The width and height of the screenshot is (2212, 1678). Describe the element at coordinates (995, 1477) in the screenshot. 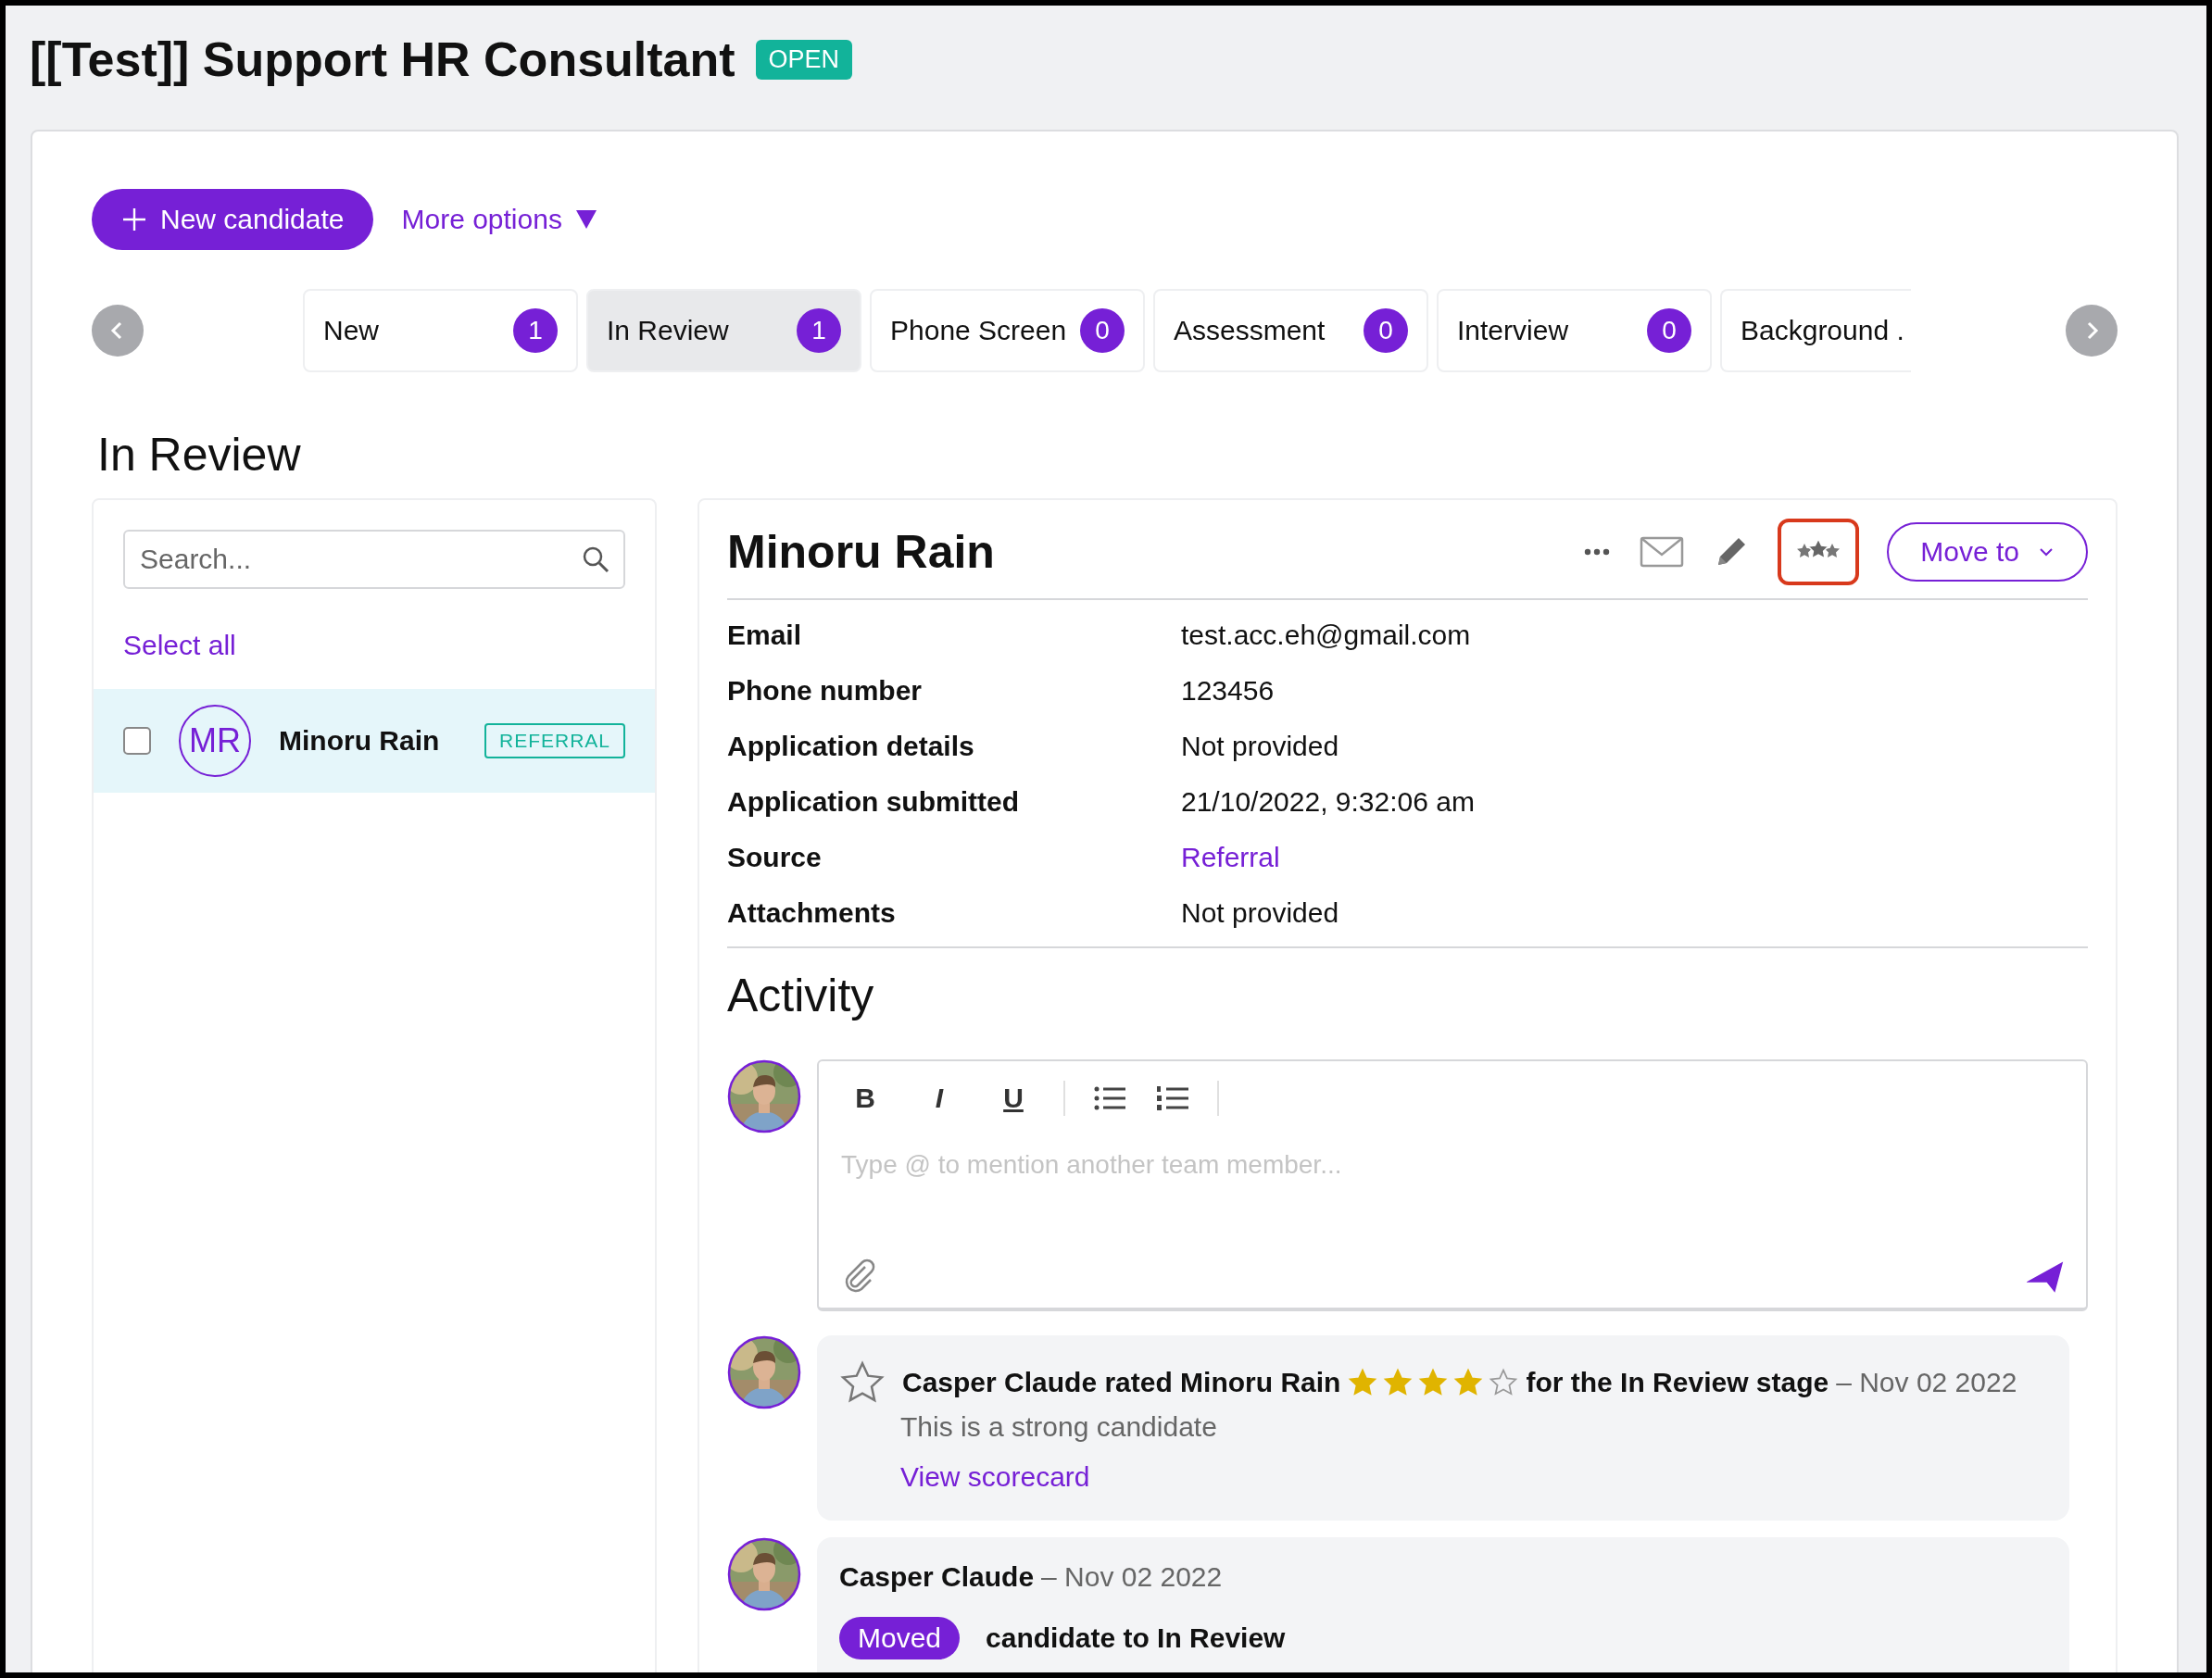

I see `scorecard-link: View scorecard` at that location.